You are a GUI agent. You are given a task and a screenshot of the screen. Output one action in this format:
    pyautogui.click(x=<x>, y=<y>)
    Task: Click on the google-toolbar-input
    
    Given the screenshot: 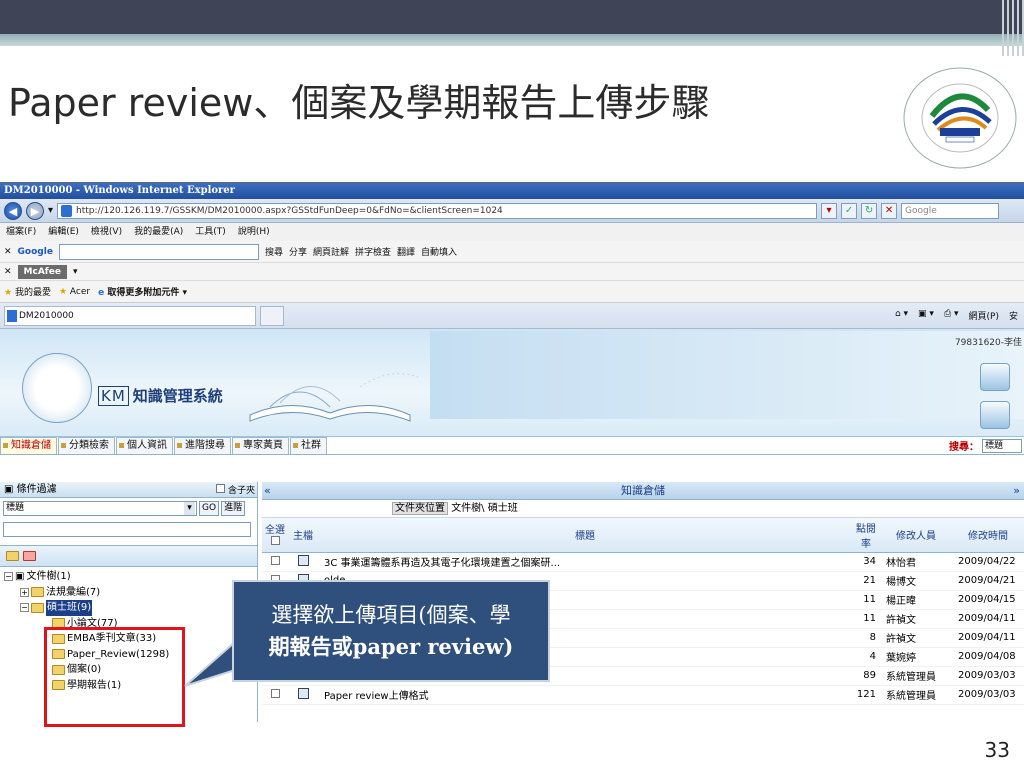 What is the action you would take?
    pyautogui.click(x=158, y=251)
    